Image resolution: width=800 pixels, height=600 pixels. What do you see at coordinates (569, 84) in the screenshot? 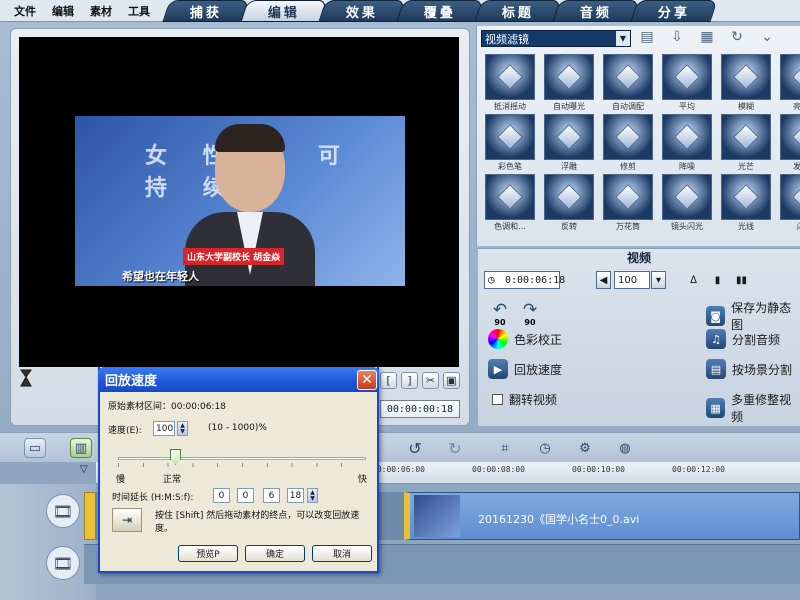
I see `filter-item: 自动曝光` at bounding box center [569, 84].